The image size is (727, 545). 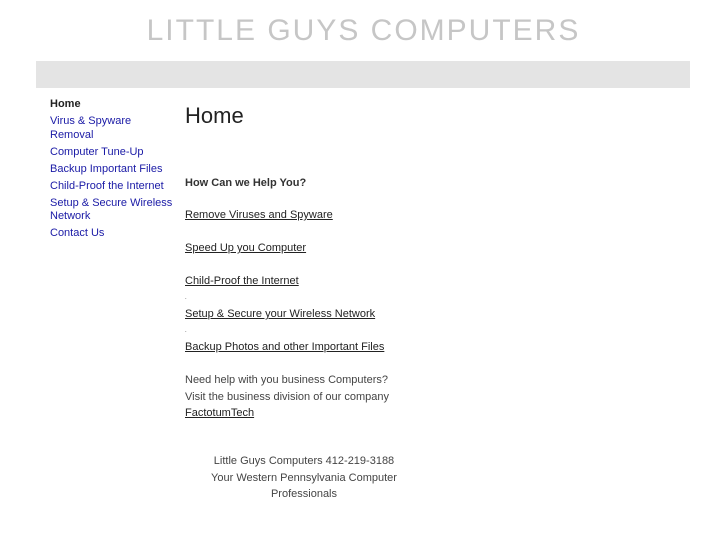 I want to click on factotumtech-link: FactotumTech, so click(x=219, y=413).